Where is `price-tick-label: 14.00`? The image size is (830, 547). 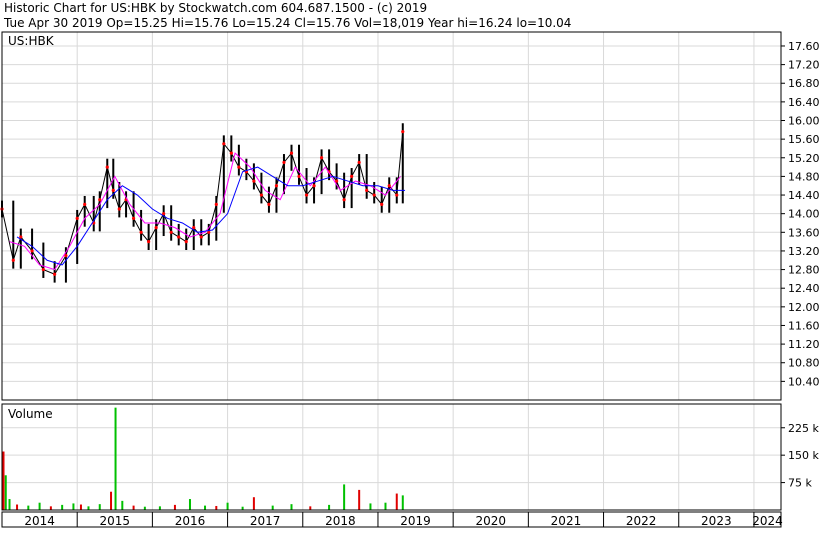
price-tick-label: 14.00 is located at coordinates (804, 214).